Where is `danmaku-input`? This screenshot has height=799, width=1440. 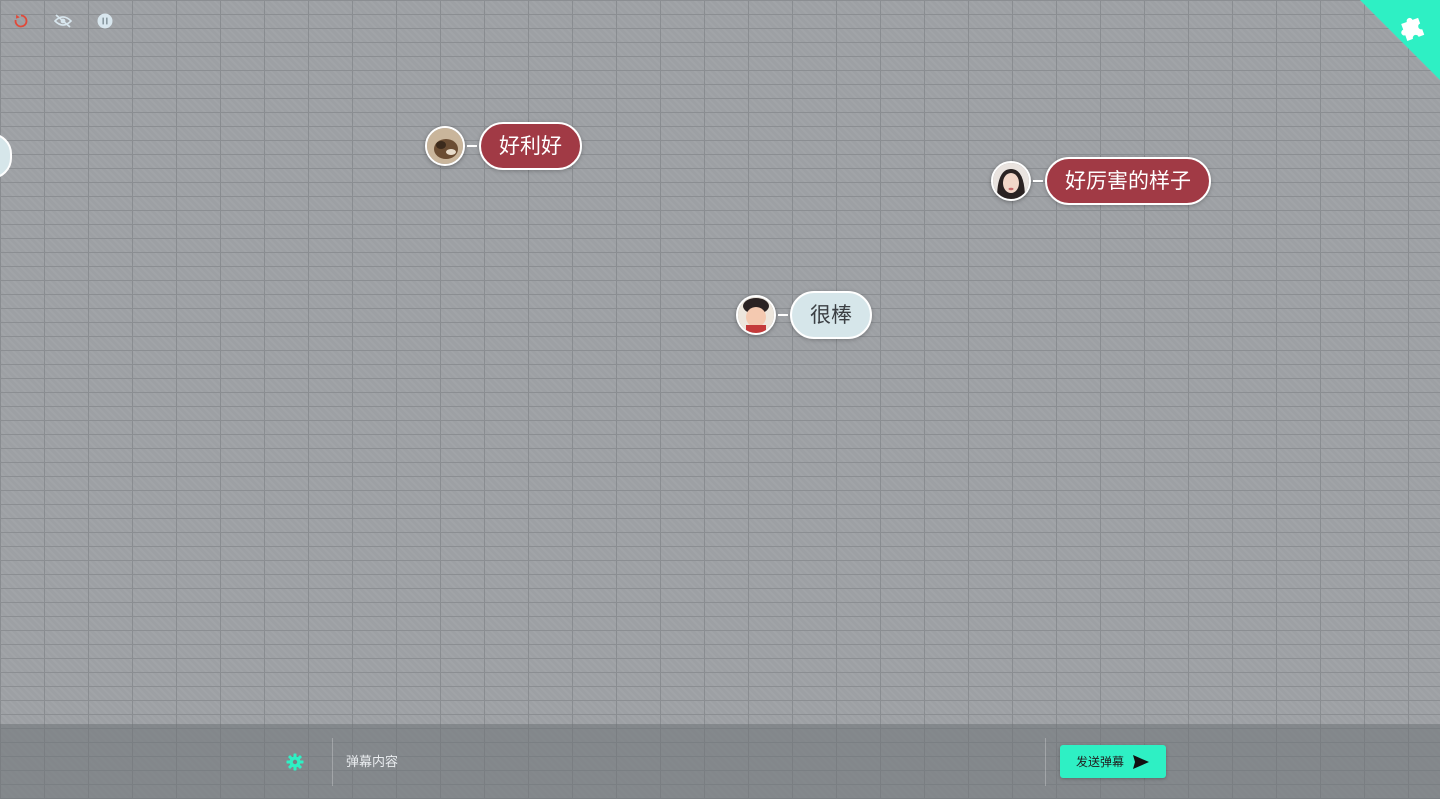
danmaku-input is located at coordinates (689, 762).